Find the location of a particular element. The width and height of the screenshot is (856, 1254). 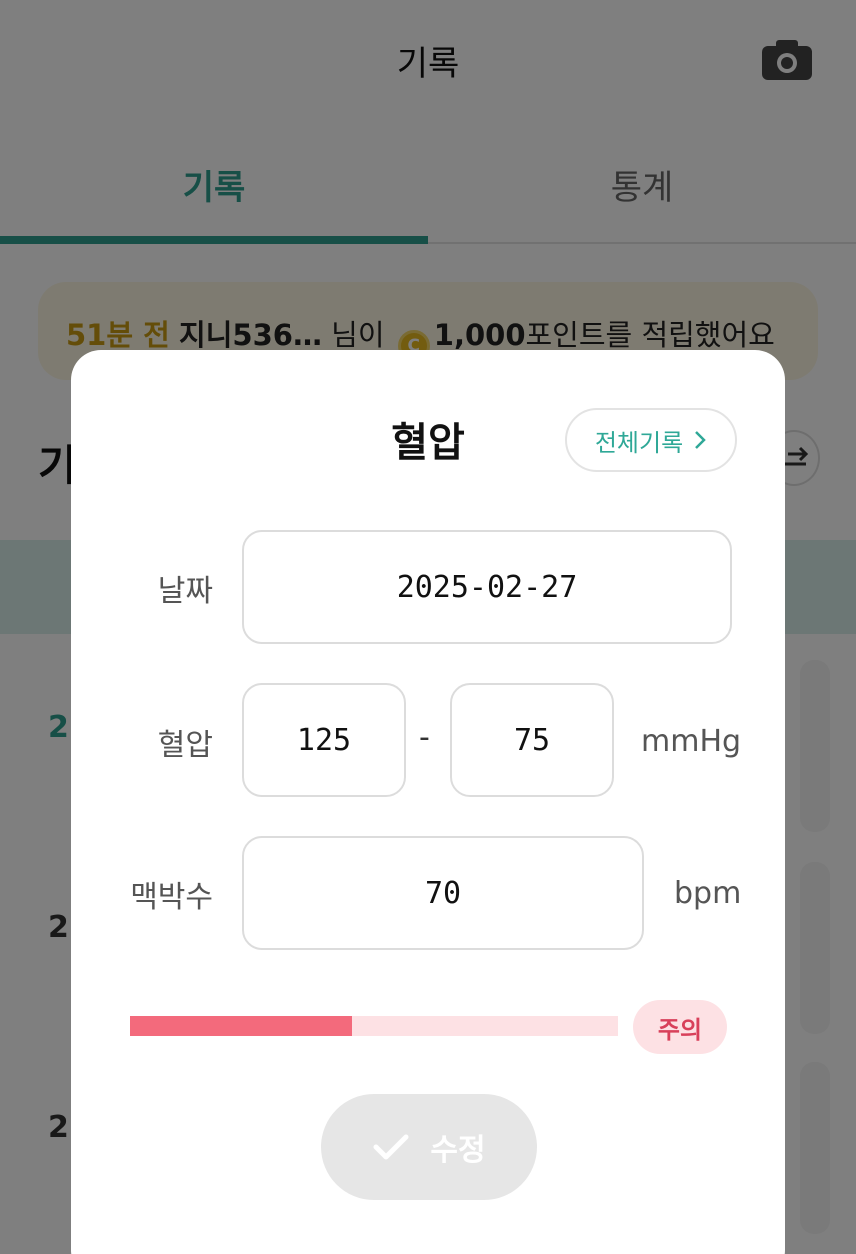

check-icon is located at coordinates (391, 1147).